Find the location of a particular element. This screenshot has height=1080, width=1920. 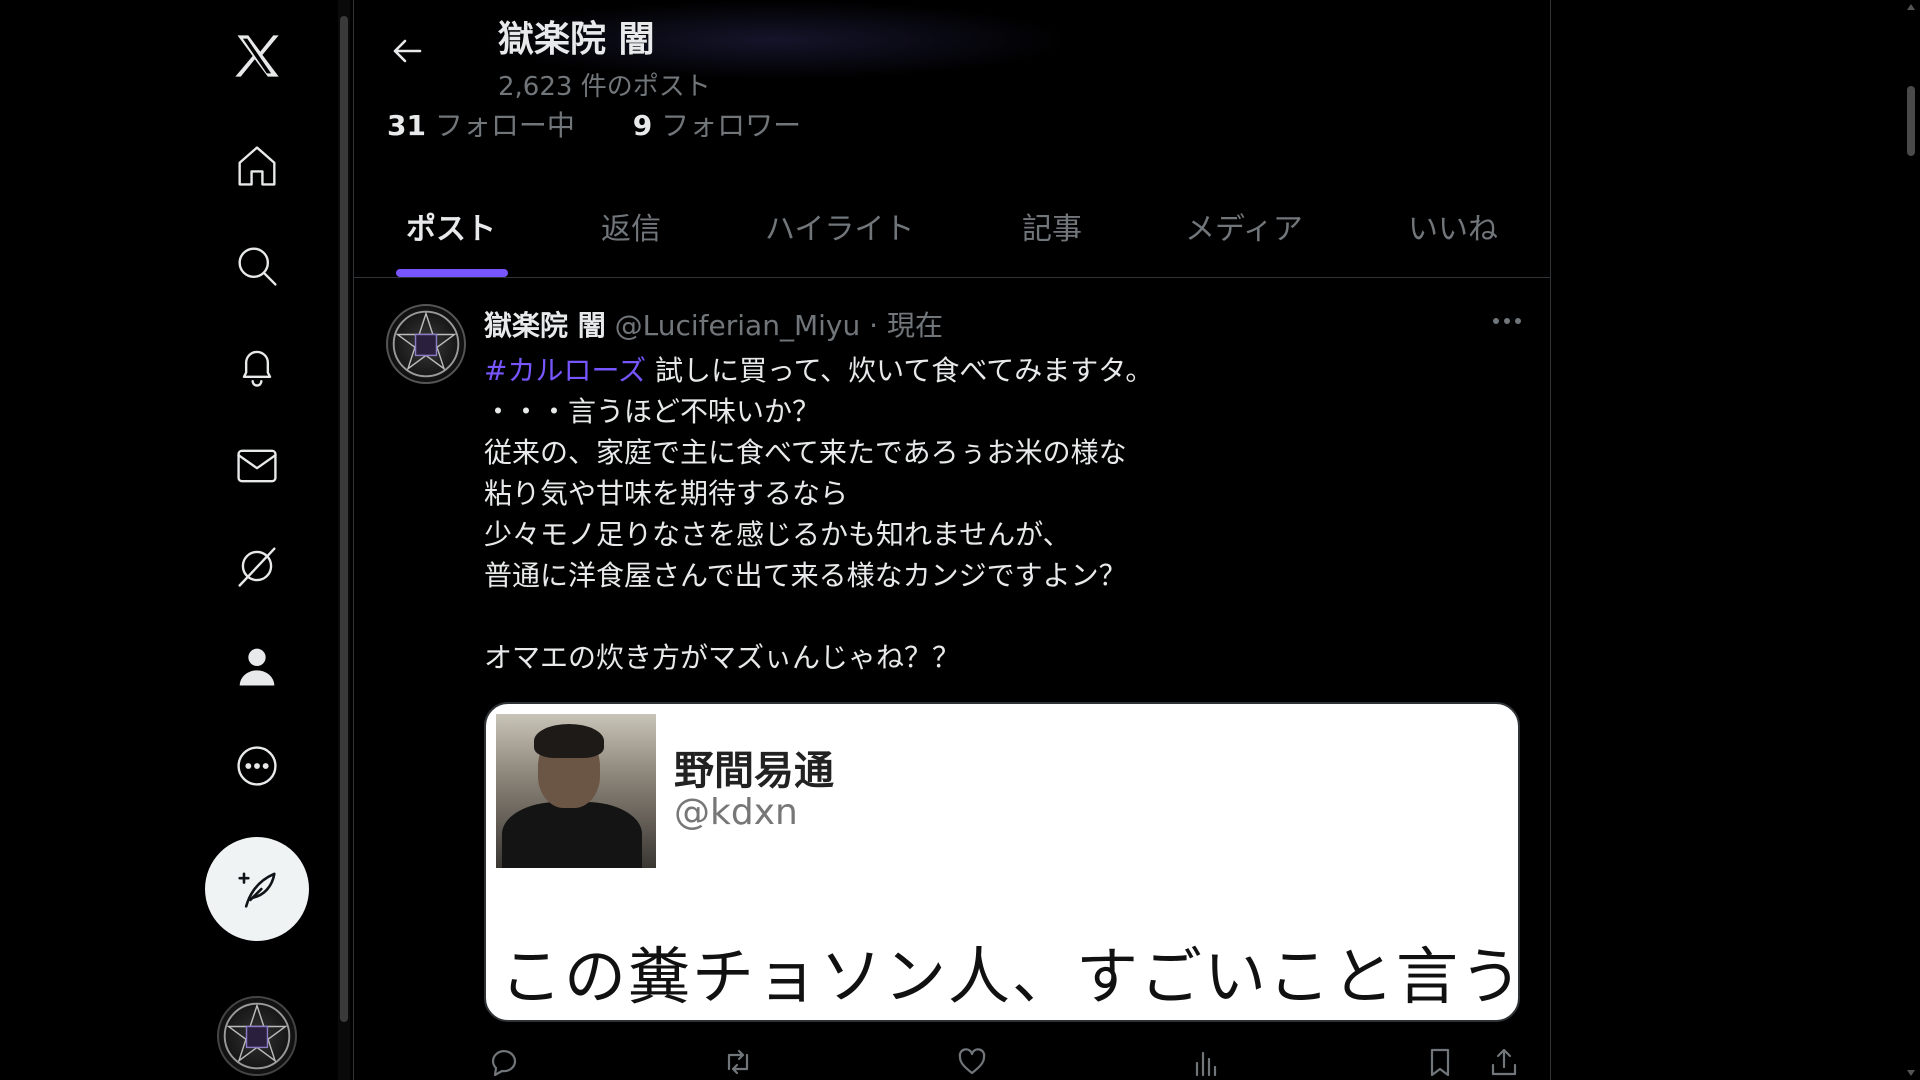

compose-button is located at coordinates (257, 889).